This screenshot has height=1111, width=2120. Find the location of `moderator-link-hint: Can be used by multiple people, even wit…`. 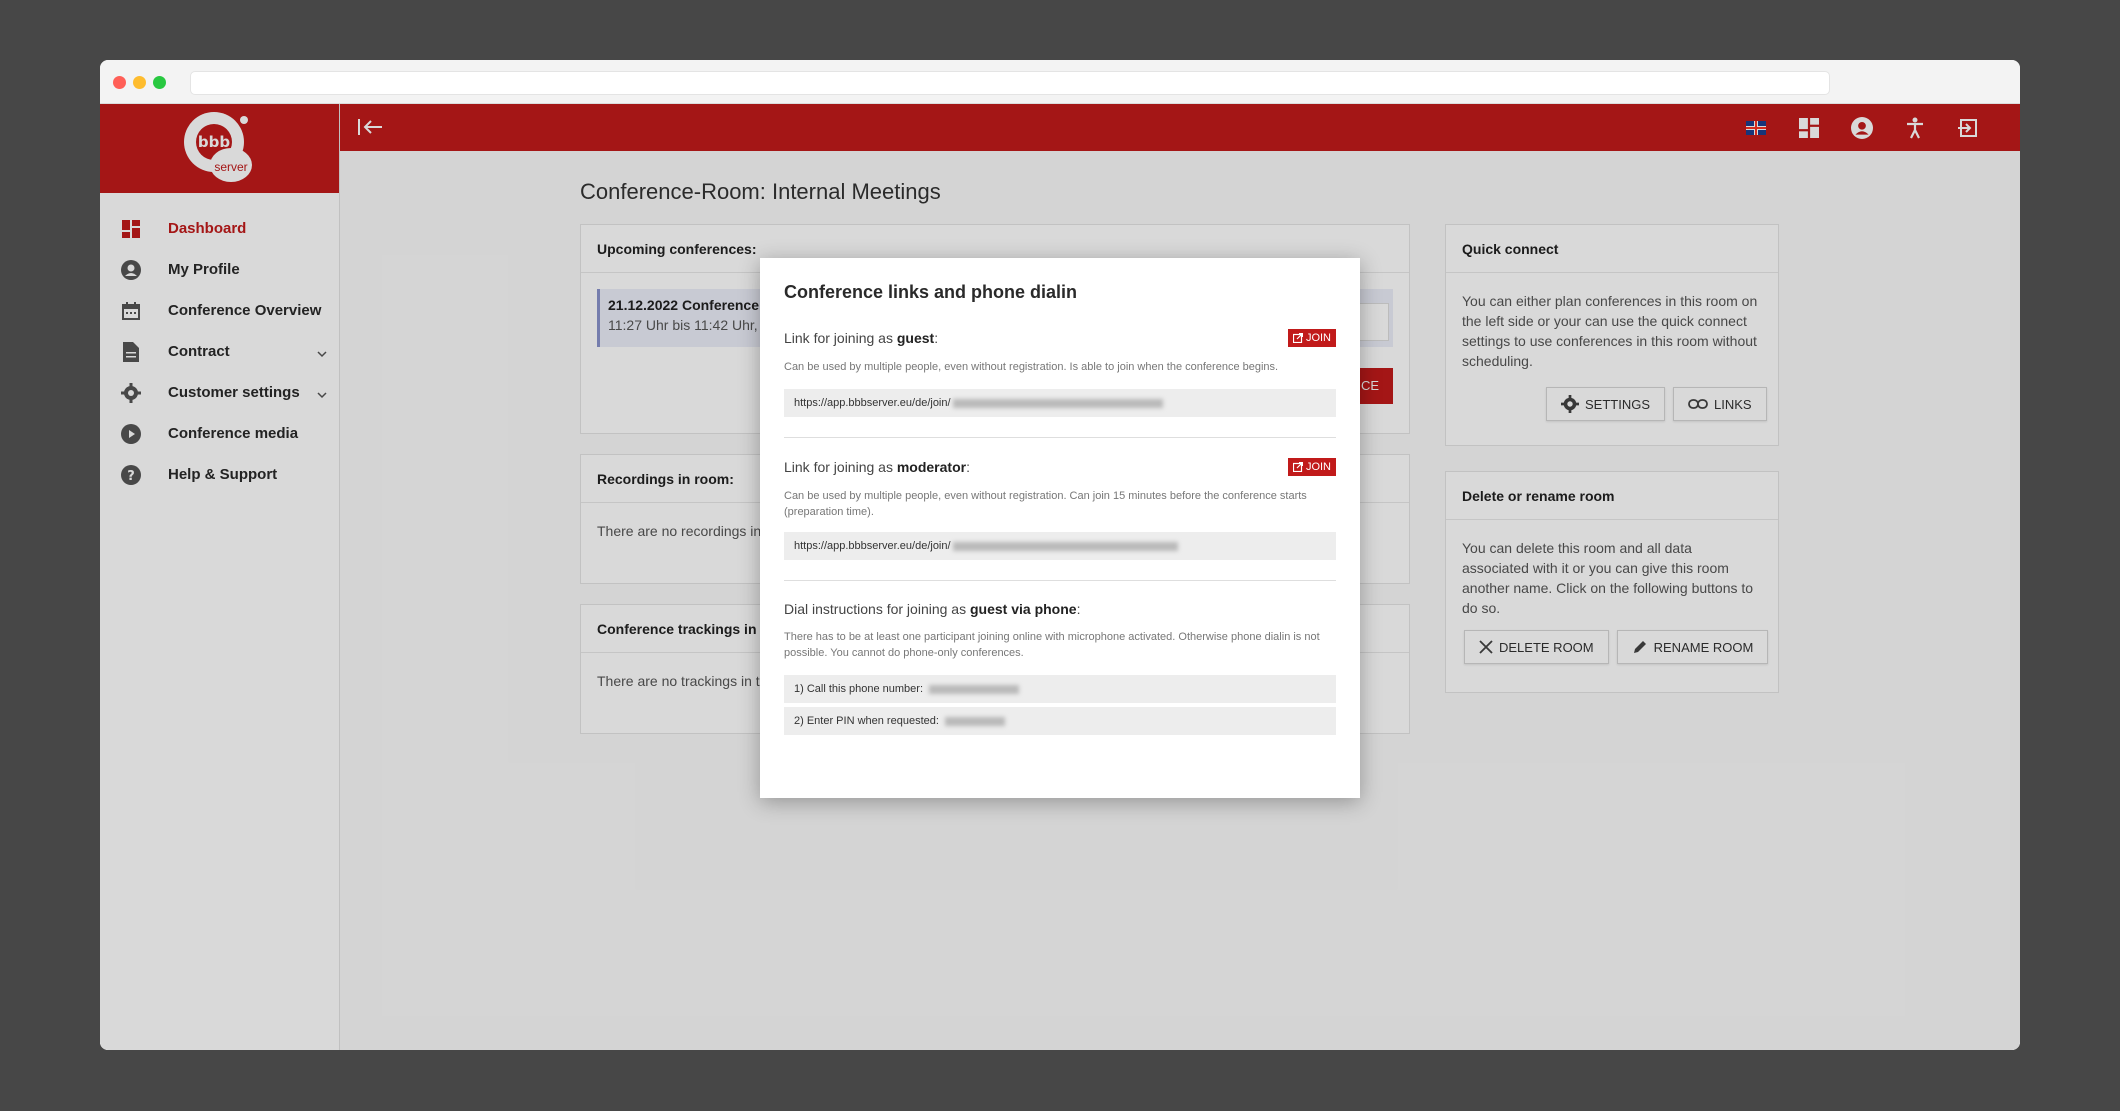

moderator-link-hint: Can be used by multiple people, even wit… is located at coordinates (1045, 504).